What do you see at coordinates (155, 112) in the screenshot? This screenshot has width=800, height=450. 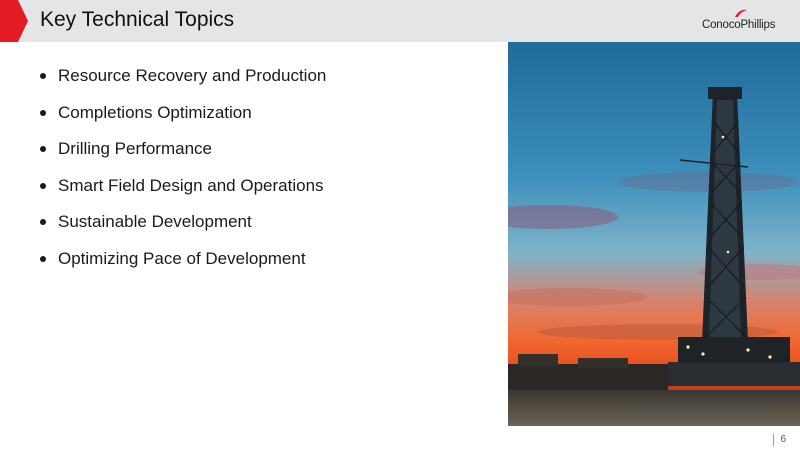 I see `list-item-text: Completions Optimization` at bounding box center [155, 112].